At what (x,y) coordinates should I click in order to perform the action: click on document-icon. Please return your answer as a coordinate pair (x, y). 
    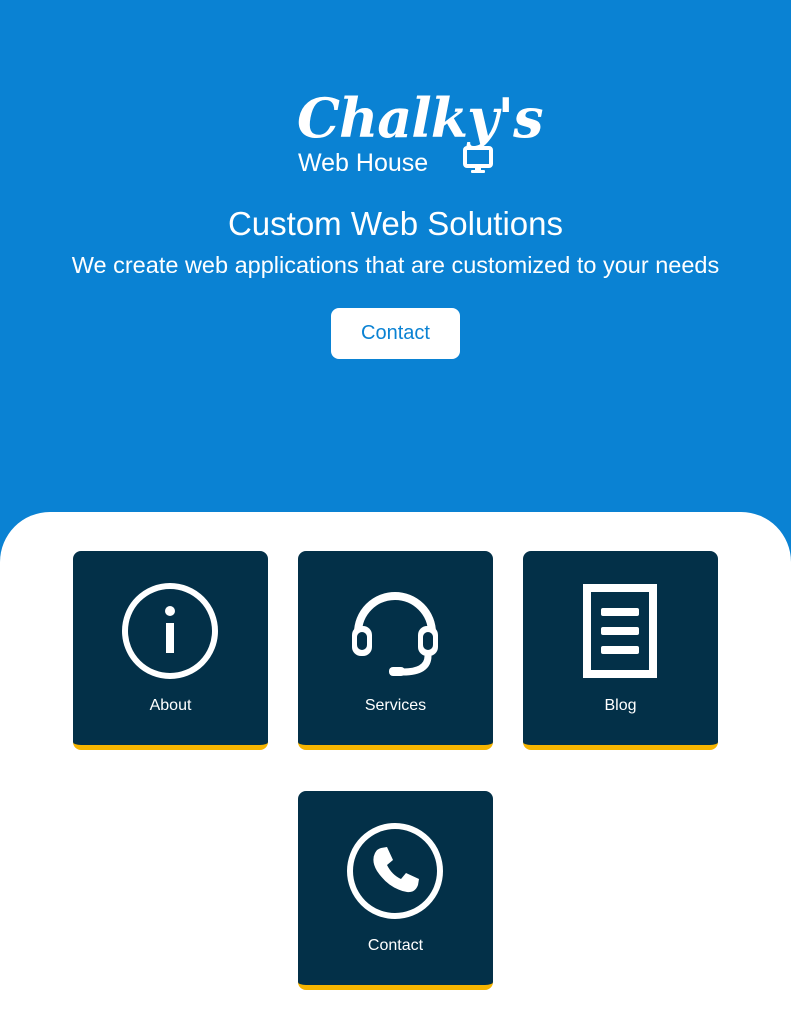
    Looking at the image, I should click on (620, 631).